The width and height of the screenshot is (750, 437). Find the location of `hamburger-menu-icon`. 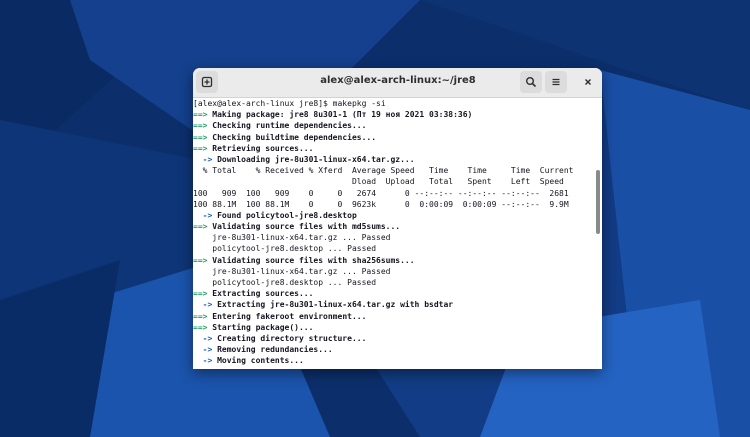

hamburger-menu-icon is located at coordinates (556, 82).